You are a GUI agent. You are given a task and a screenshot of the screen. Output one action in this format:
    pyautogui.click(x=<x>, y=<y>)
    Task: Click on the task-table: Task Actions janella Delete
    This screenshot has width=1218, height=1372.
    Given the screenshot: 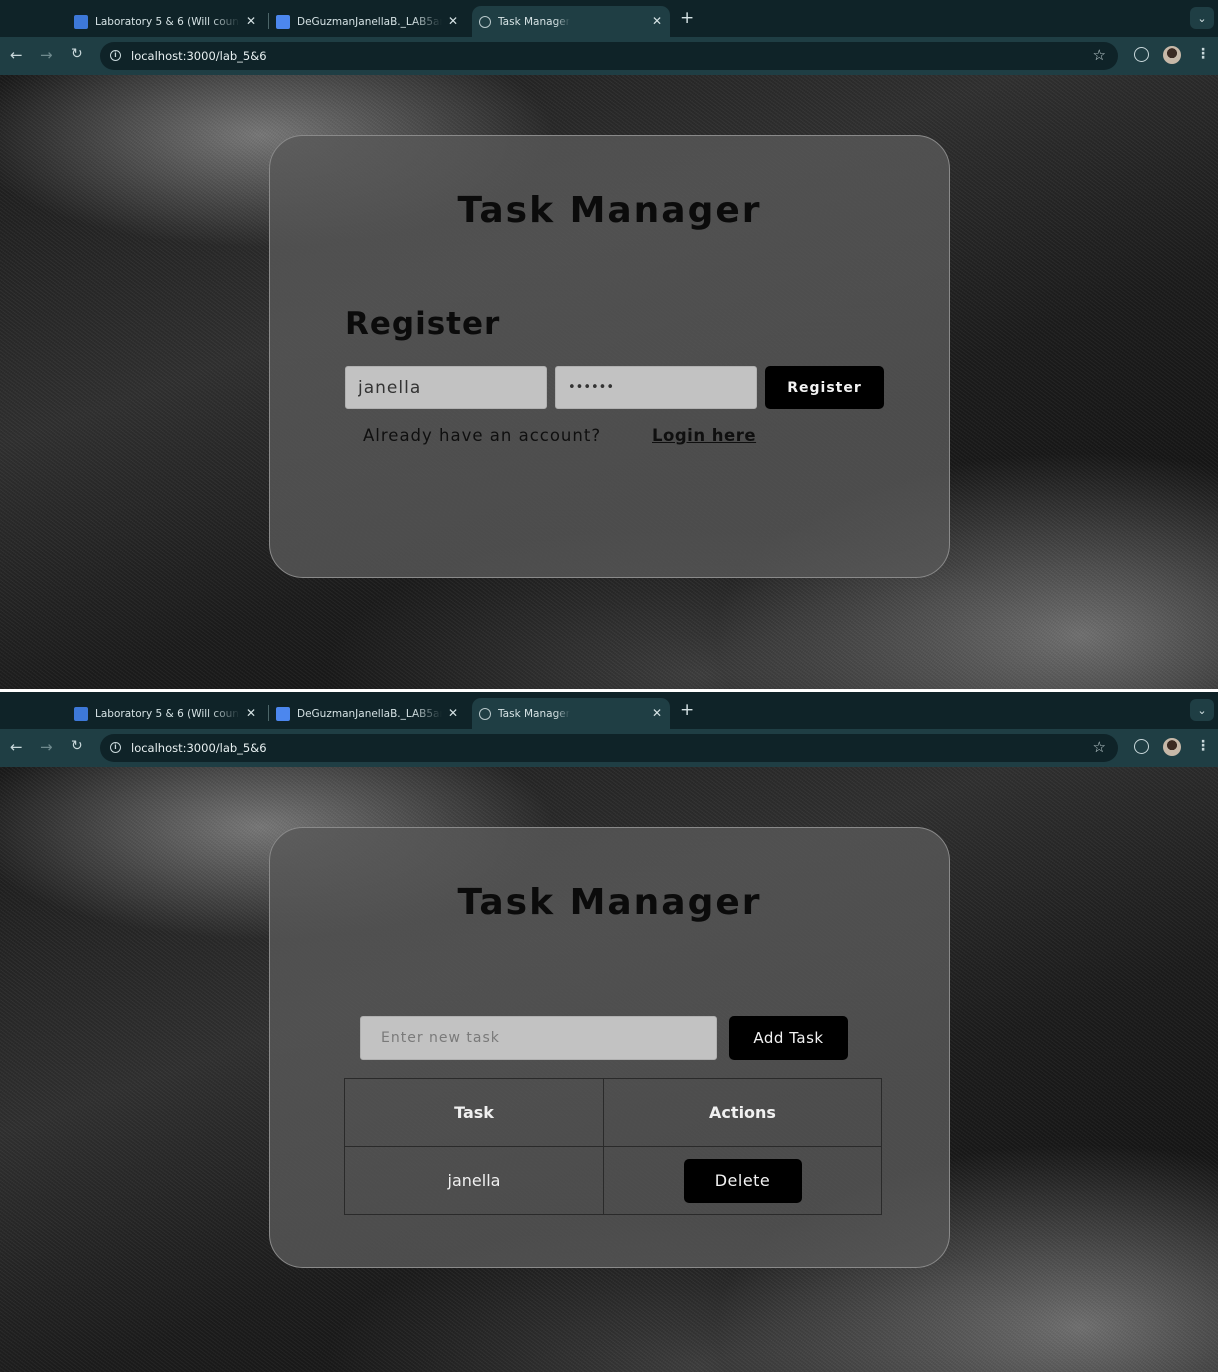 What is the action you would take?
    pyautogui.click(x=613, y=1146)
    